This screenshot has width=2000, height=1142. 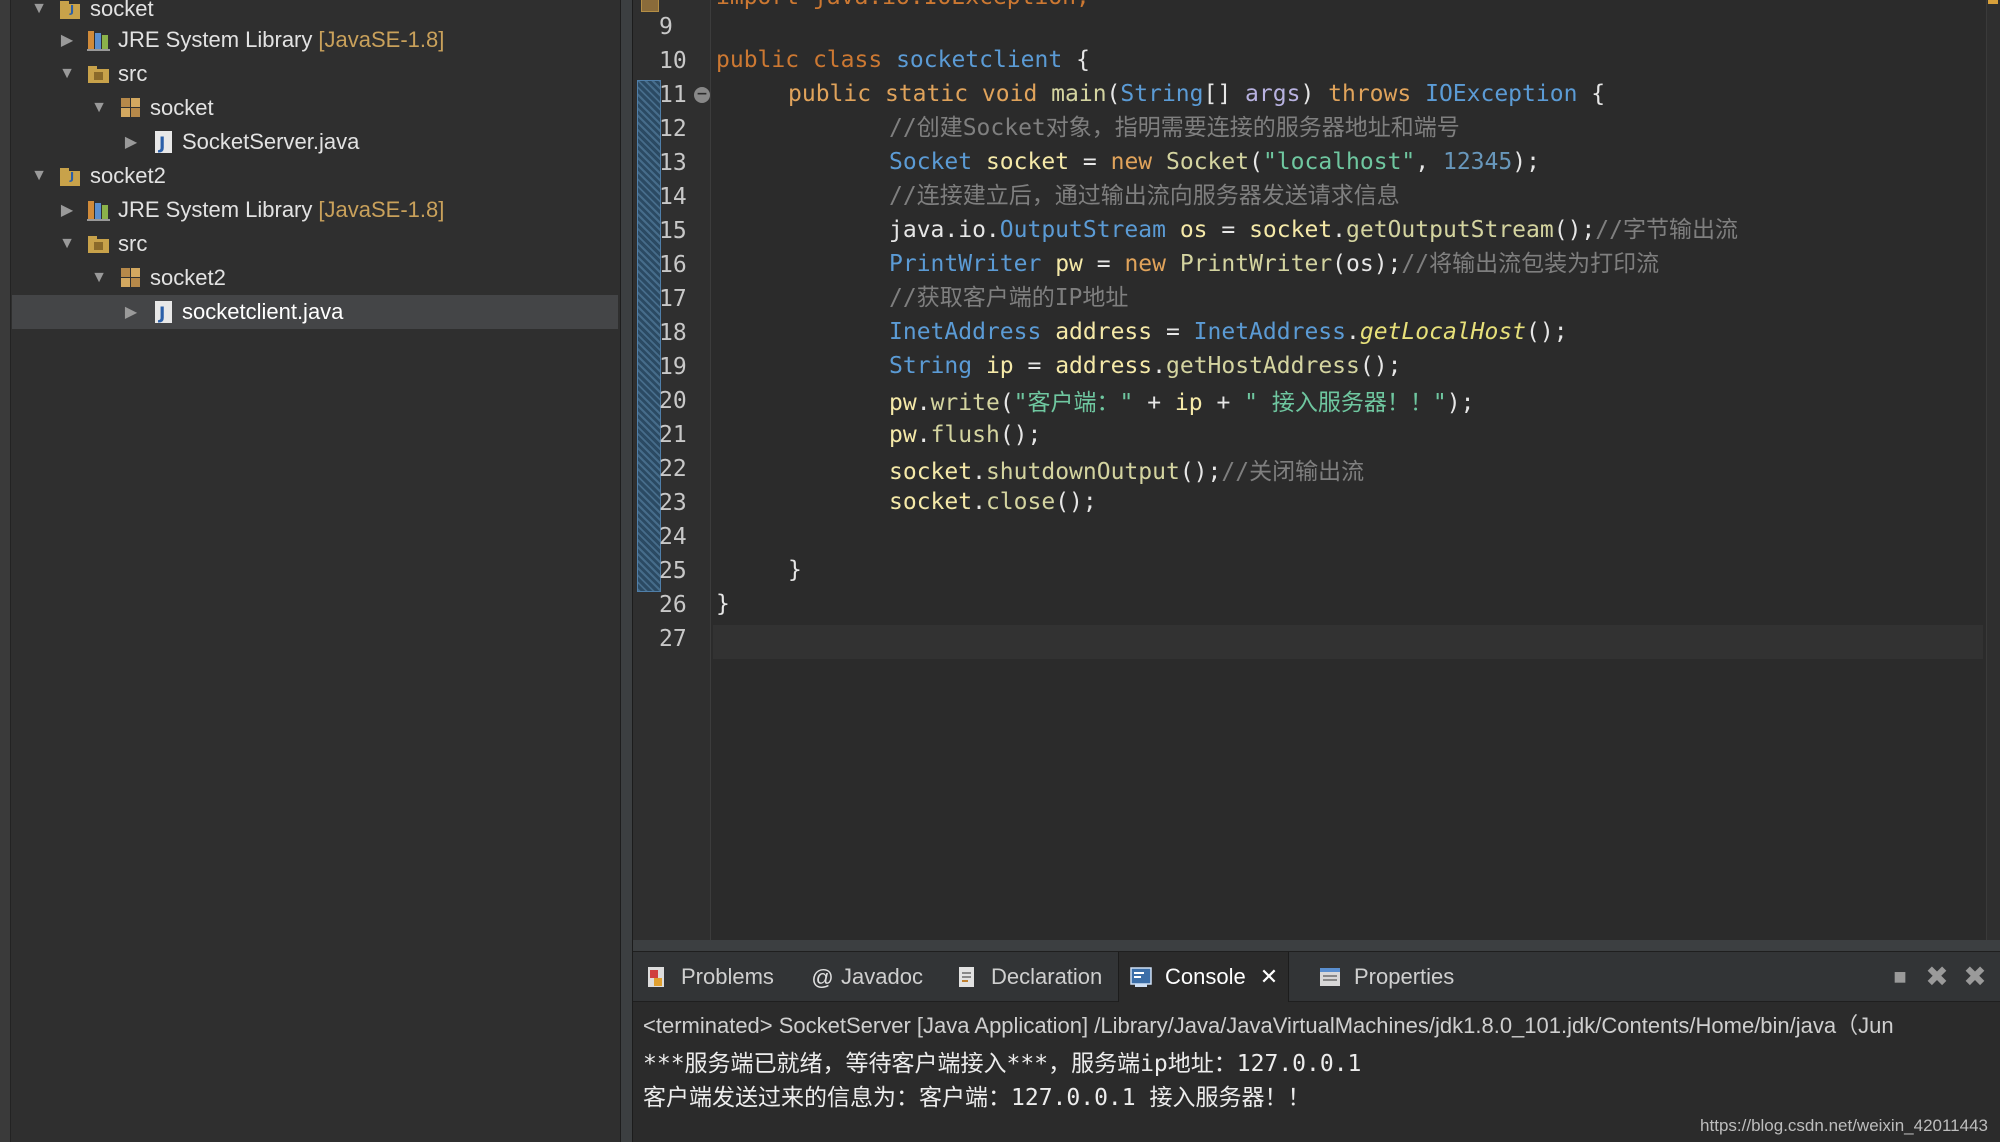 What do you see at coordinates (673, 605) in the screenshot?
I see `line-number: 26` at bounding box center [673, 605].